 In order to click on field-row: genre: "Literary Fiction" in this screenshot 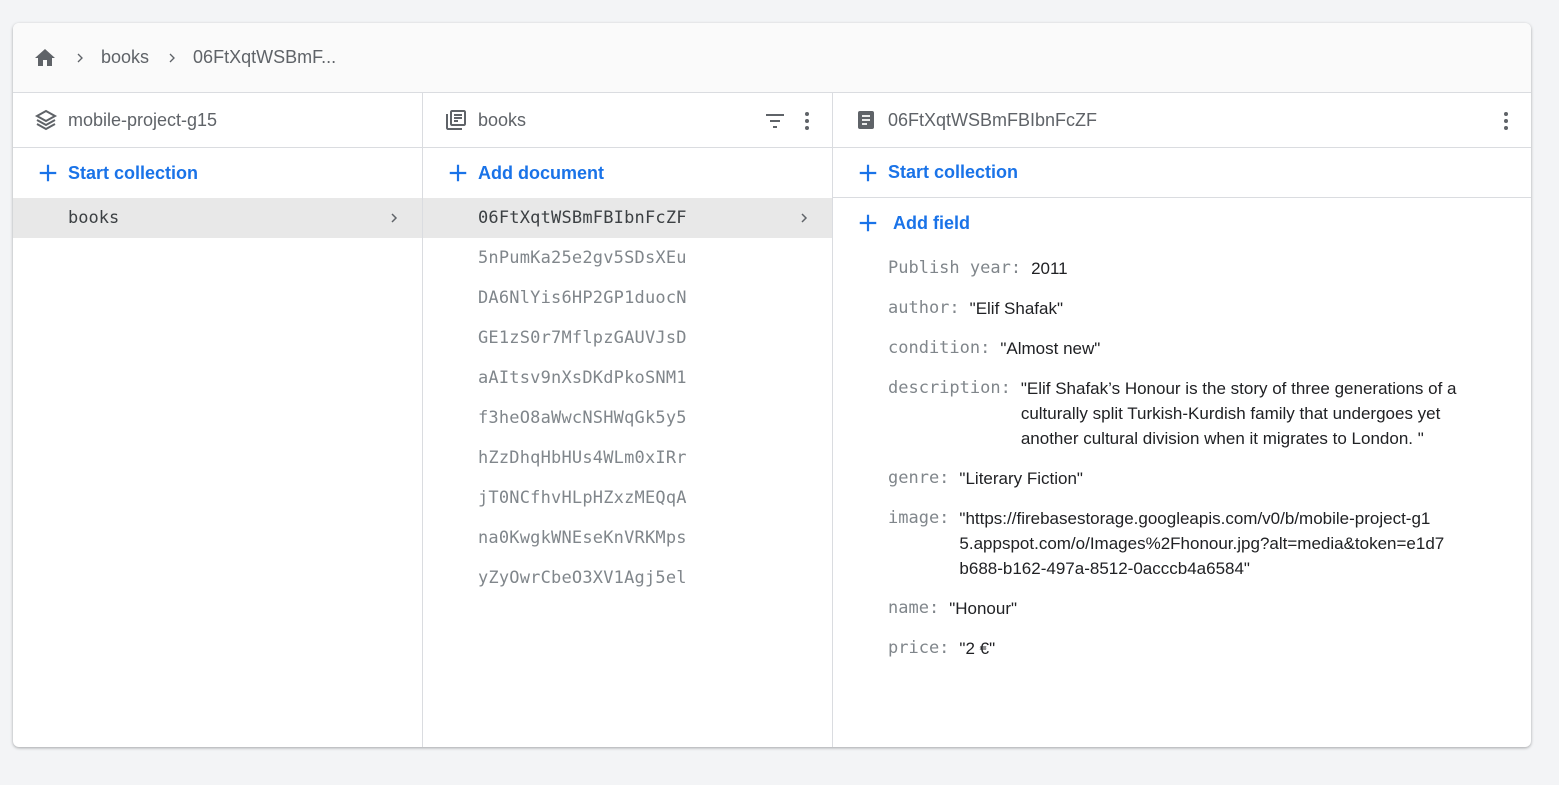, I will do `click(1209, 478)`.